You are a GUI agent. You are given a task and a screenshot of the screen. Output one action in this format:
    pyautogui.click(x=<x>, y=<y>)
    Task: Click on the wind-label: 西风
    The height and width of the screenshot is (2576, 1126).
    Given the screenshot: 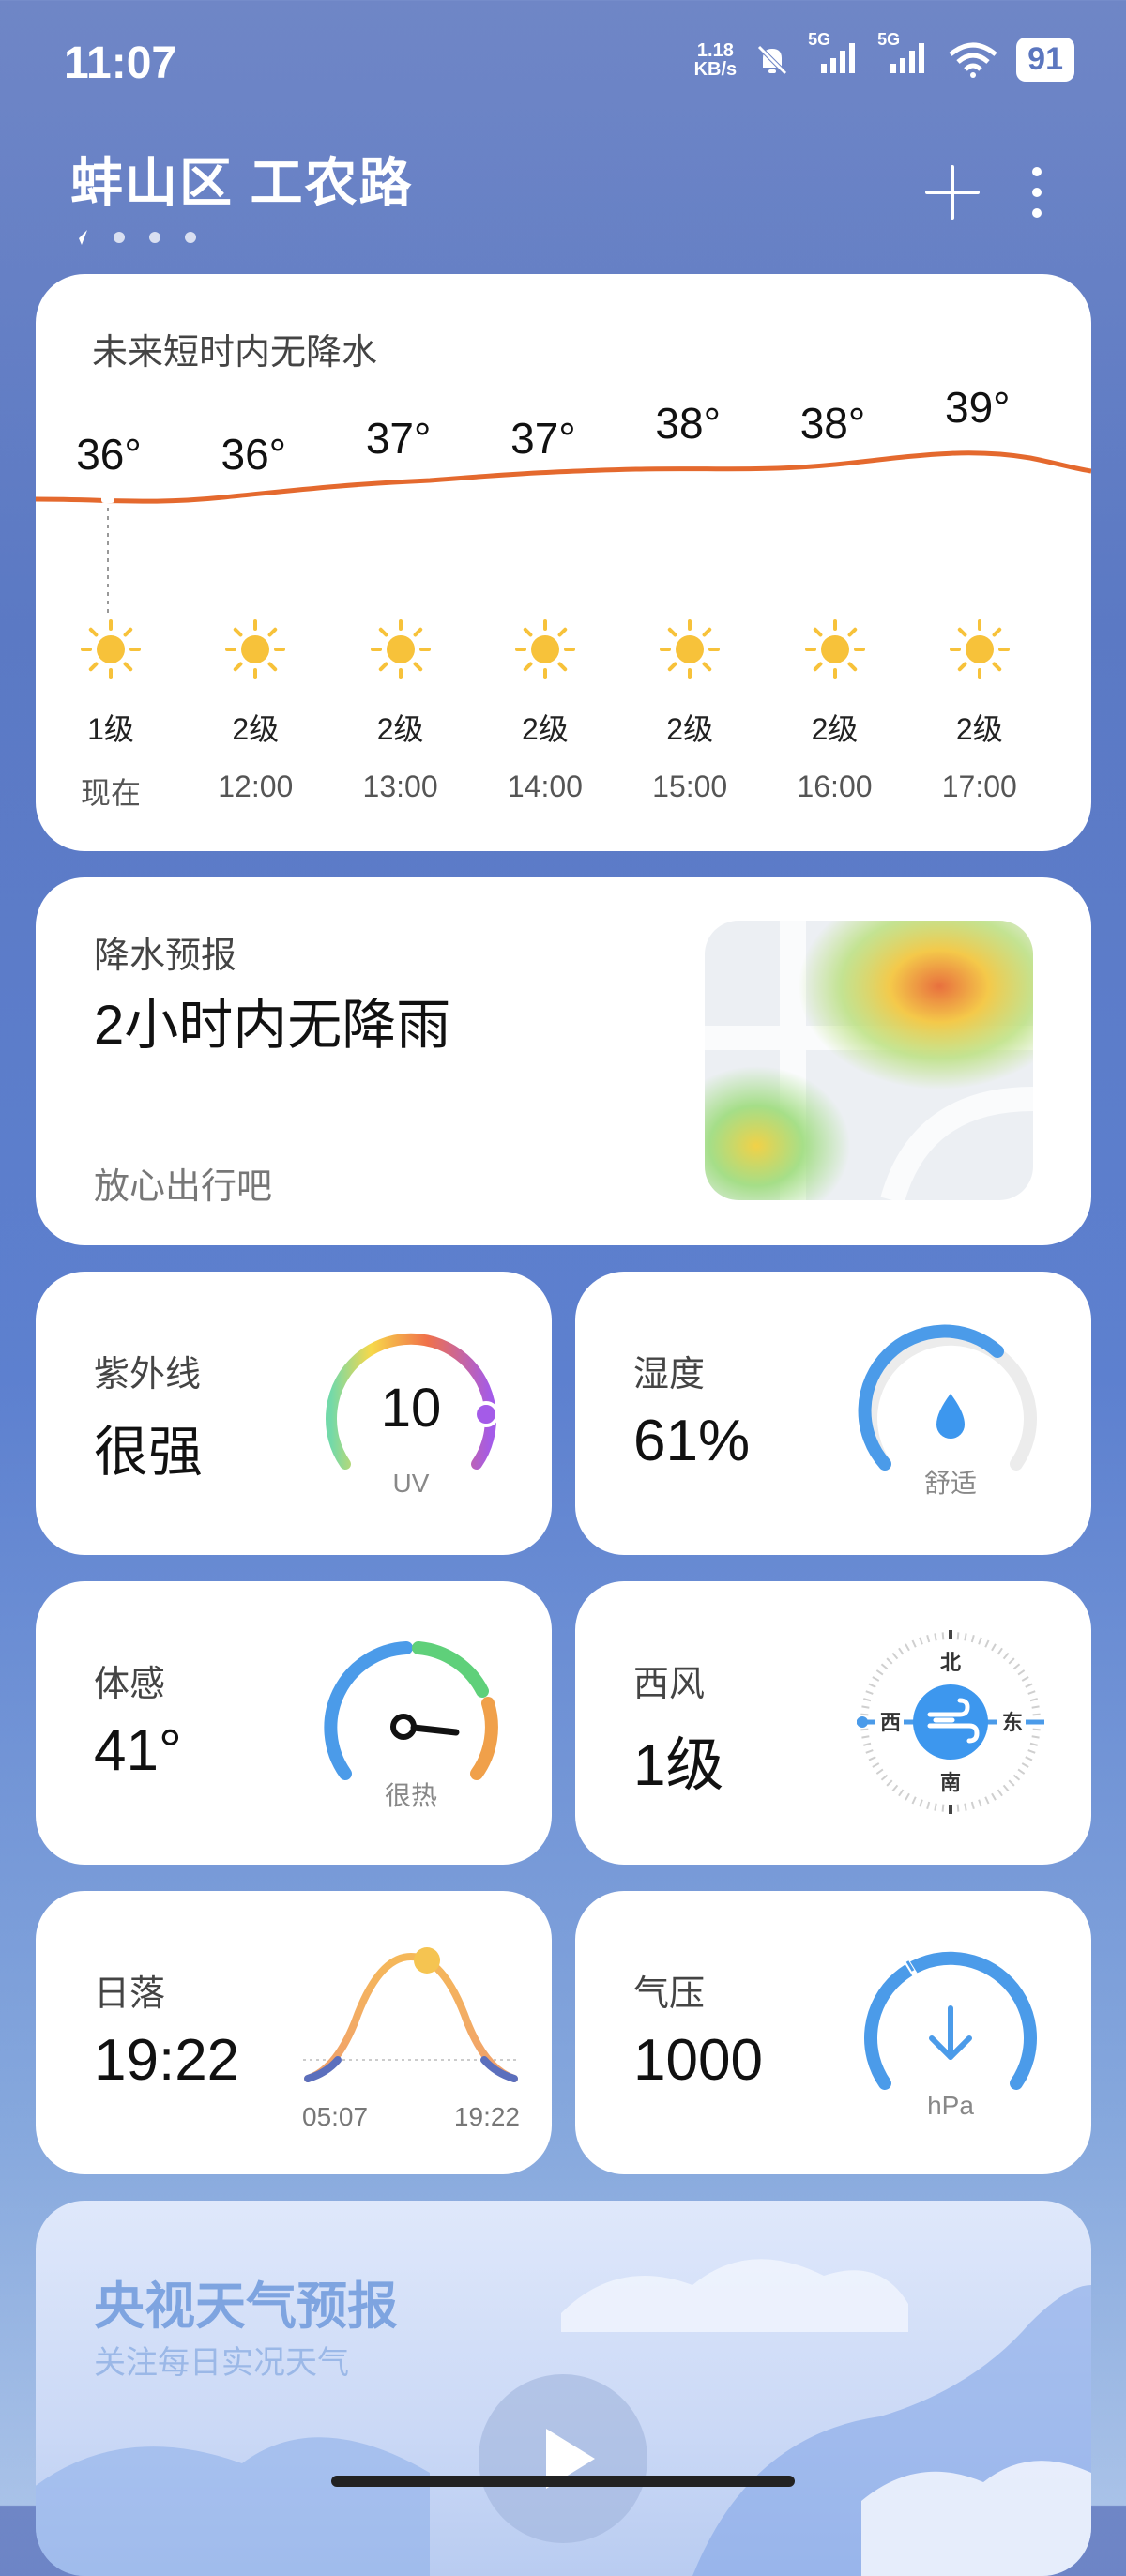 What is the action you would take?
    pyautogui.click(x=669, y=1684)
    